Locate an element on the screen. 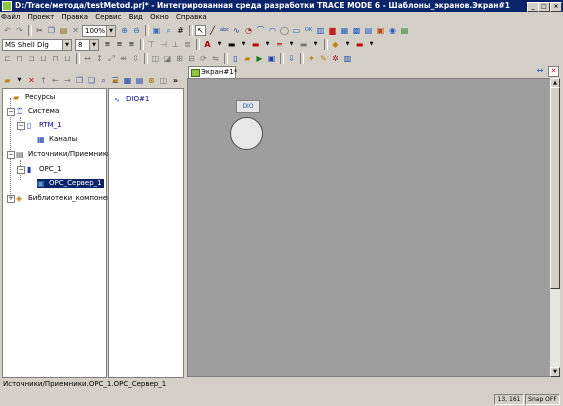  new-component-icon: ▰ is located at coordinates (115, 80).